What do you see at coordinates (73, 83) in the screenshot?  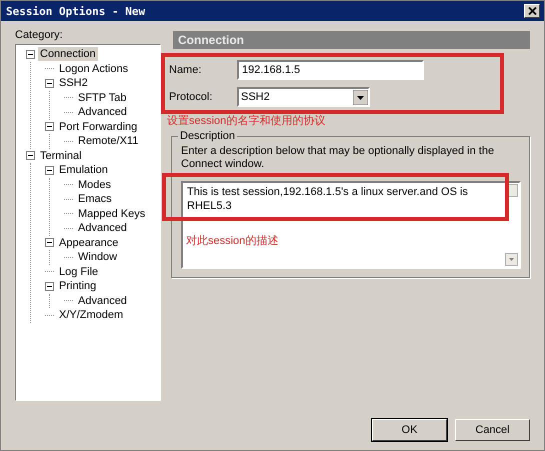 I see `tree-item: SSH2` at bounding box center [73, 83].